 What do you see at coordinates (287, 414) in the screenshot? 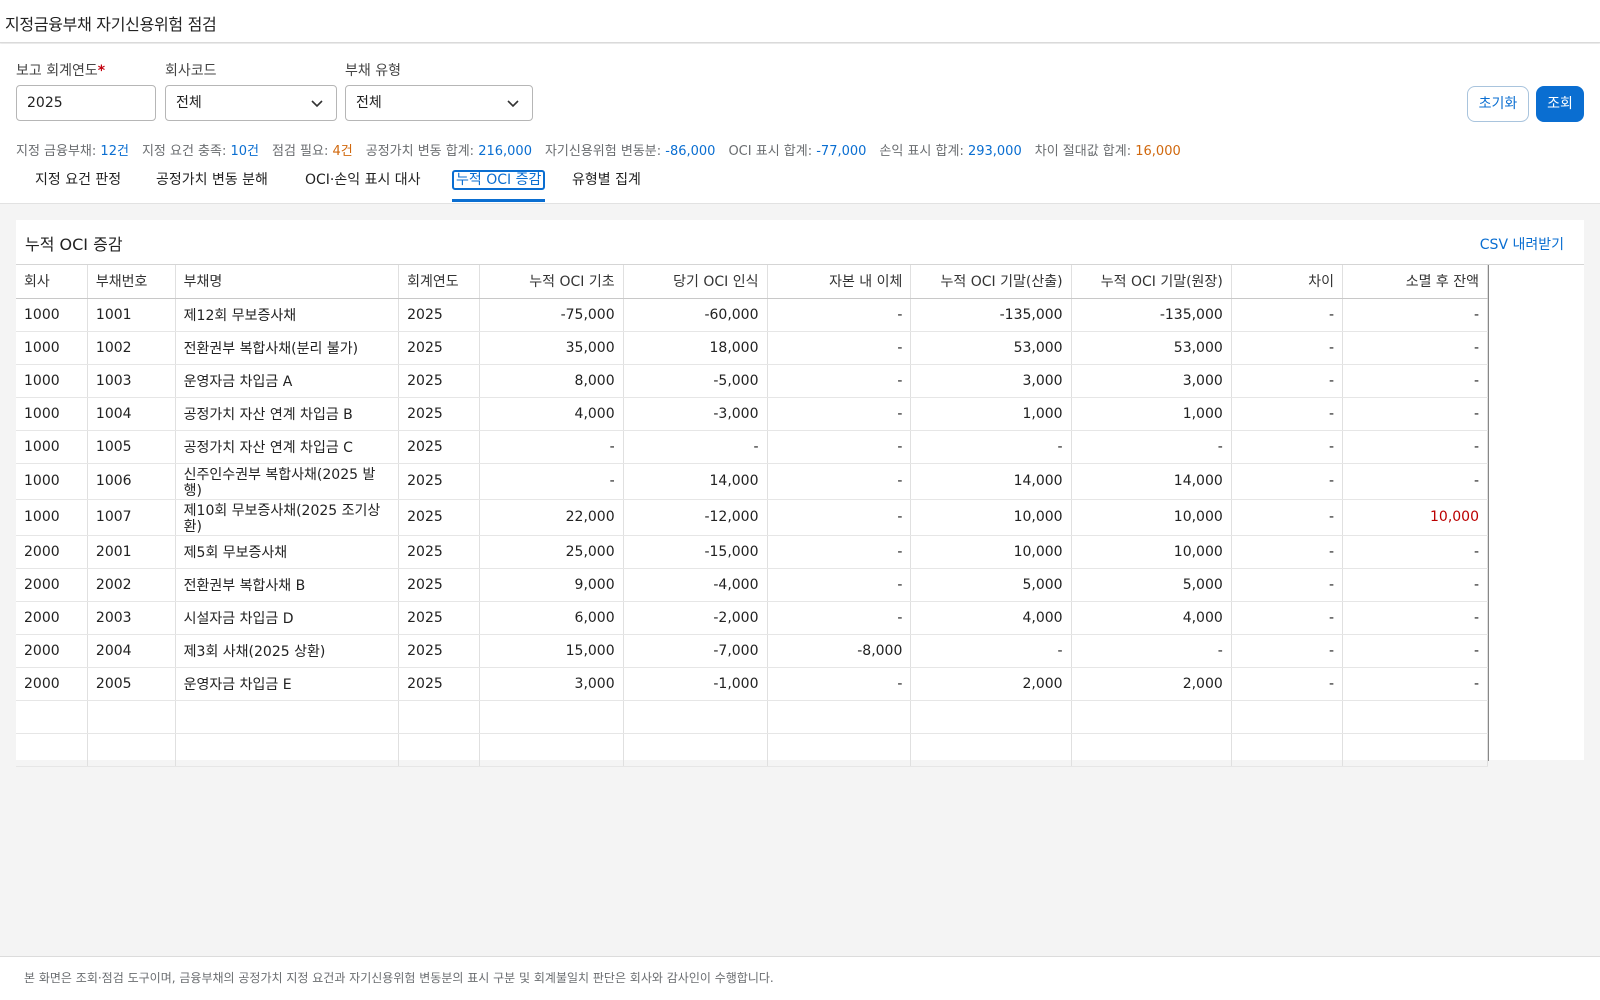
I see `table-cell: 공정가치 자산 연계 차입금 B` at bounding box center [287, 414].